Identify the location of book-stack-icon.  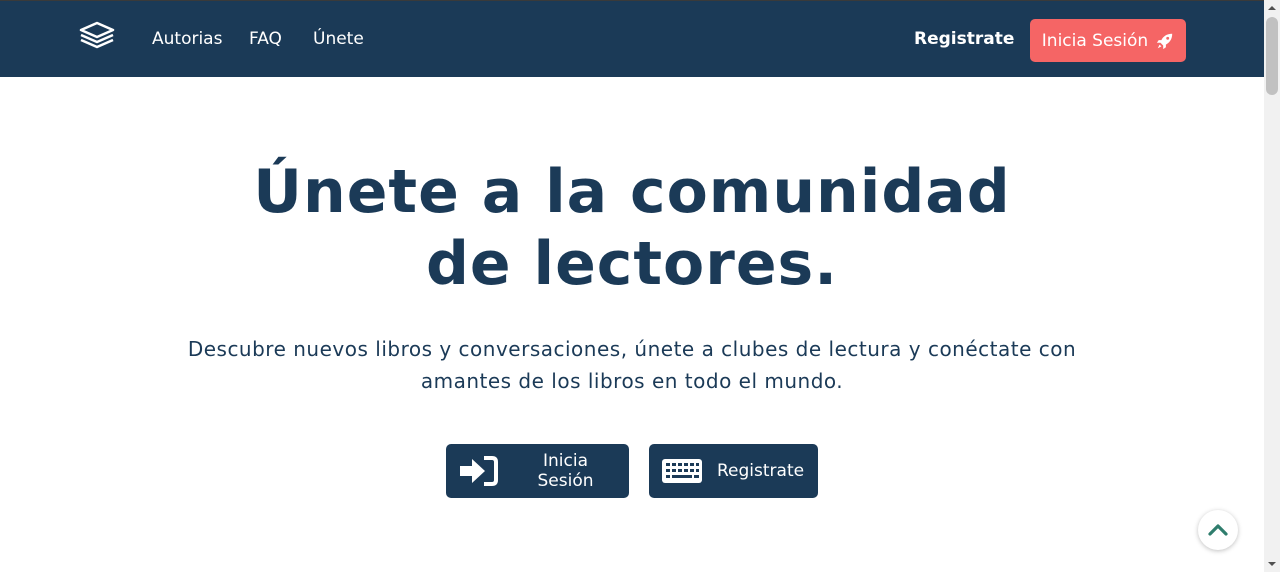
(97, 36).